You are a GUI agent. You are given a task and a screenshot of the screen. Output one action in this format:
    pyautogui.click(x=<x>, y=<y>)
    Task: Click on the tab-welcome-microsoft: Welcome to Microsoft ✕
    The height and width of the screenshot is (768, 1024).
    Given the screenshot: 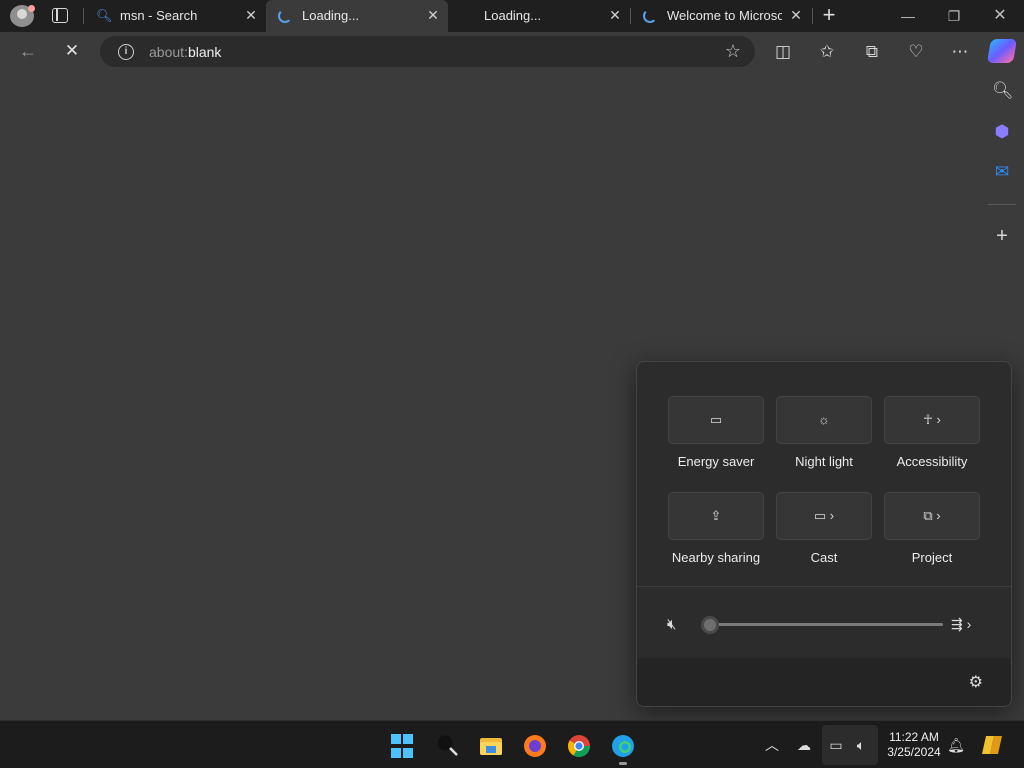 What is the action you would take?
    pyautogui.click(x=721, y=16)
    